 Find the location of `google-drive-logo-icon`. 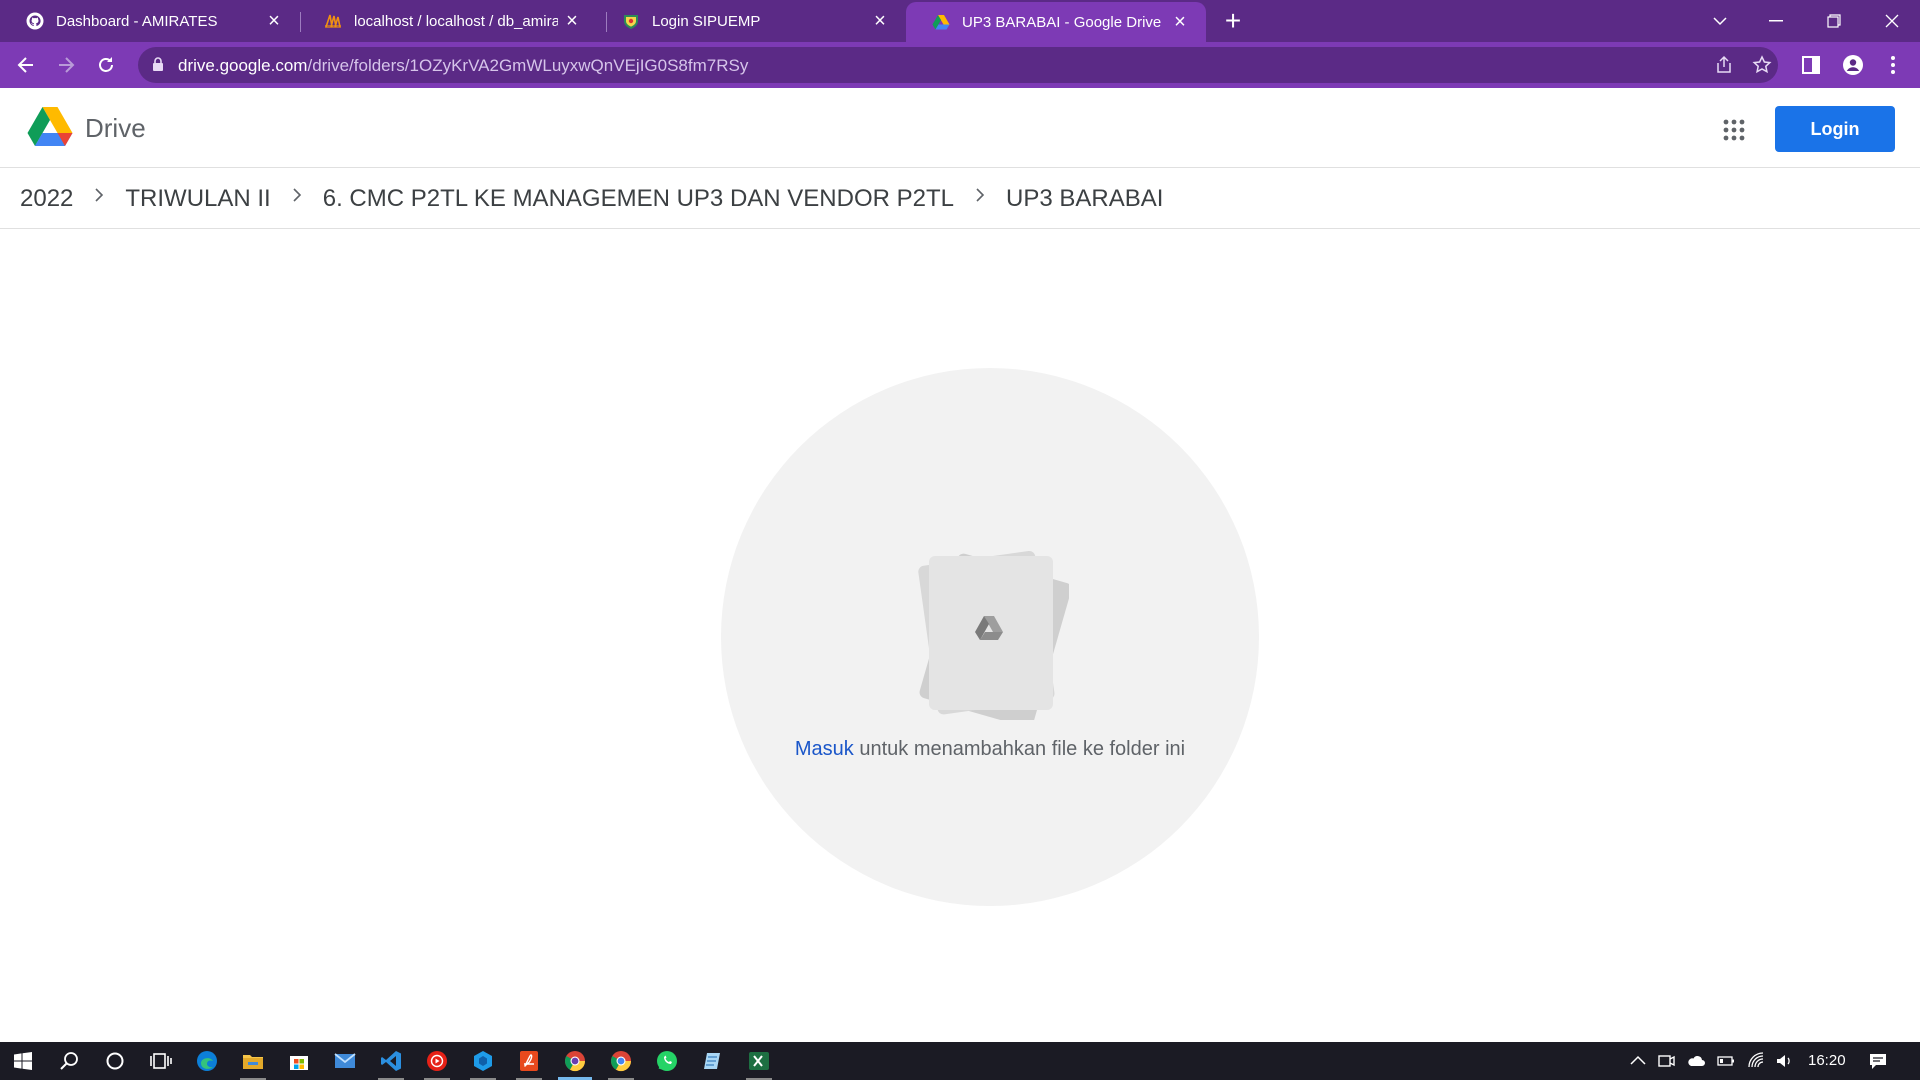

google-drive-logo-icon is located at coordinates (50, 127).